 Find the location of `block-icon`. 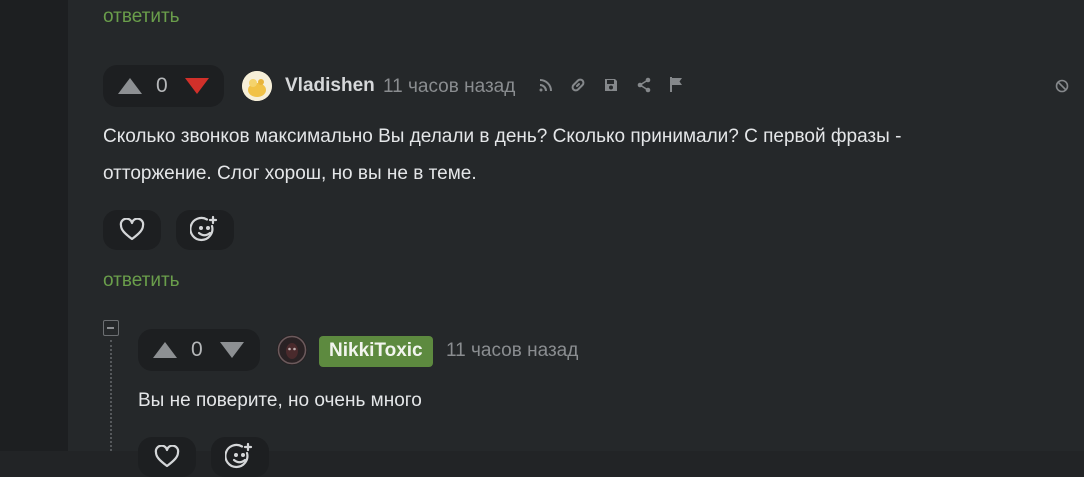

block-icon is located at coordinates (1062, 86).